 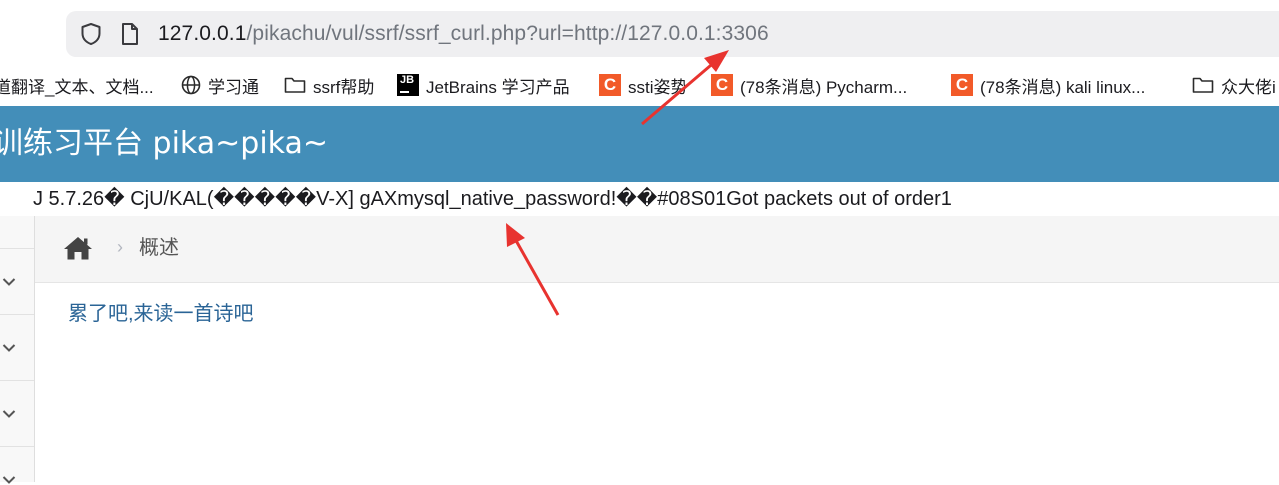 What do you see at coordinates (159, 248) in the screenshot?
I see `breadcrumb-current: 概述` at bounding box center [159, 248].